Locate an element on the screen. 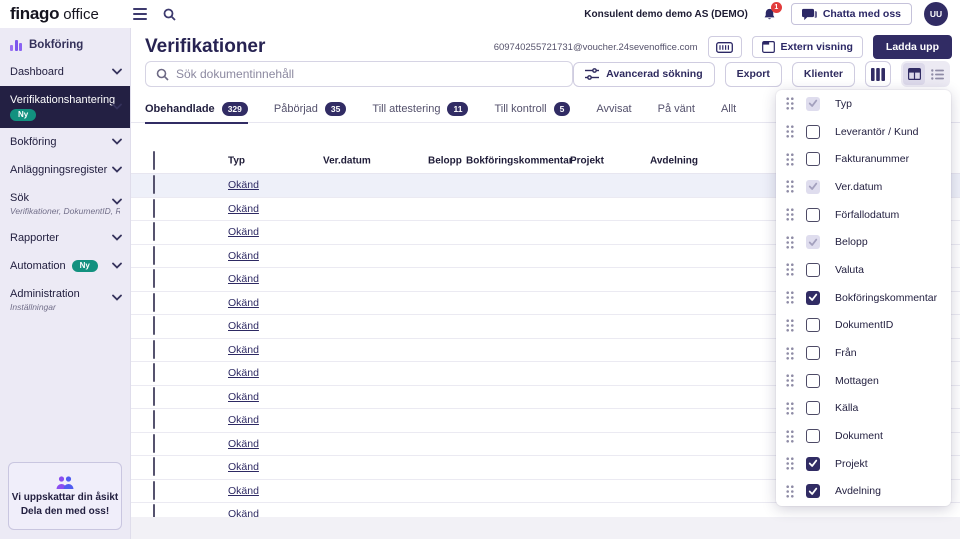  search-box is located at coordinates (359, 74).